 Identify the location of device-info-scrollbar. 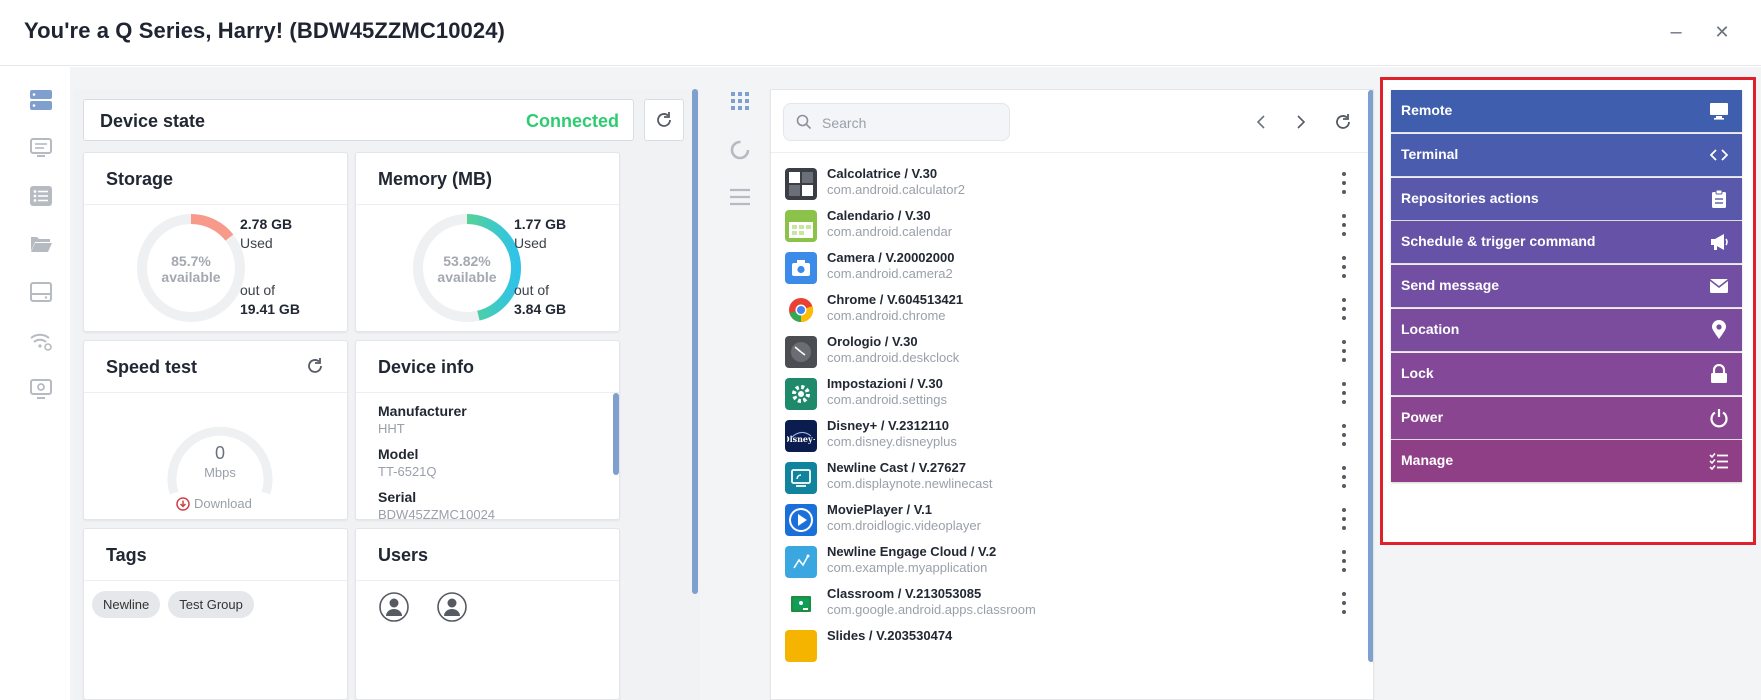
(616, 434).